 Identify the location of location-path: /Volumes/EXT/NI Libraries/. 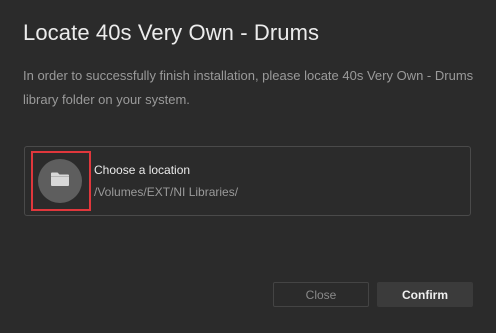
(166, 192).